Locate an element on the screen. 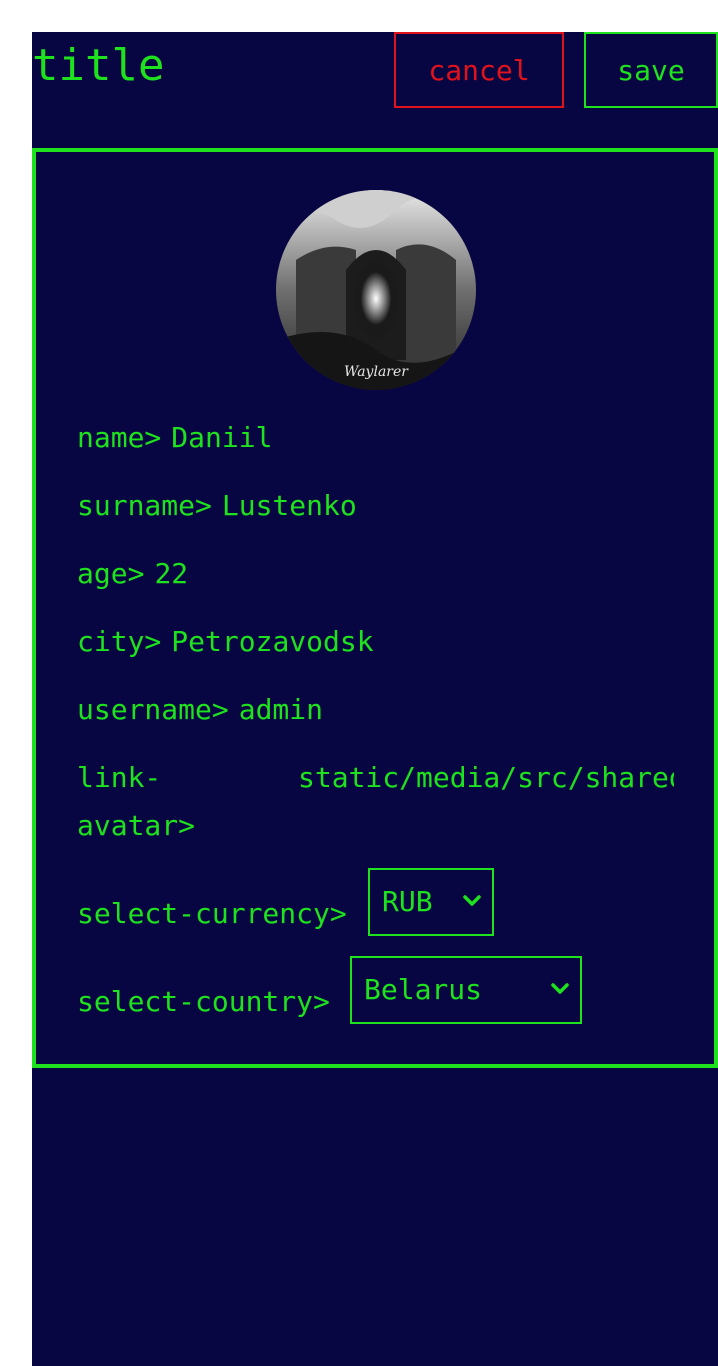 The image size is (718, 1366). avatar-caption: Waylarer is located at coordinates (376, 372).